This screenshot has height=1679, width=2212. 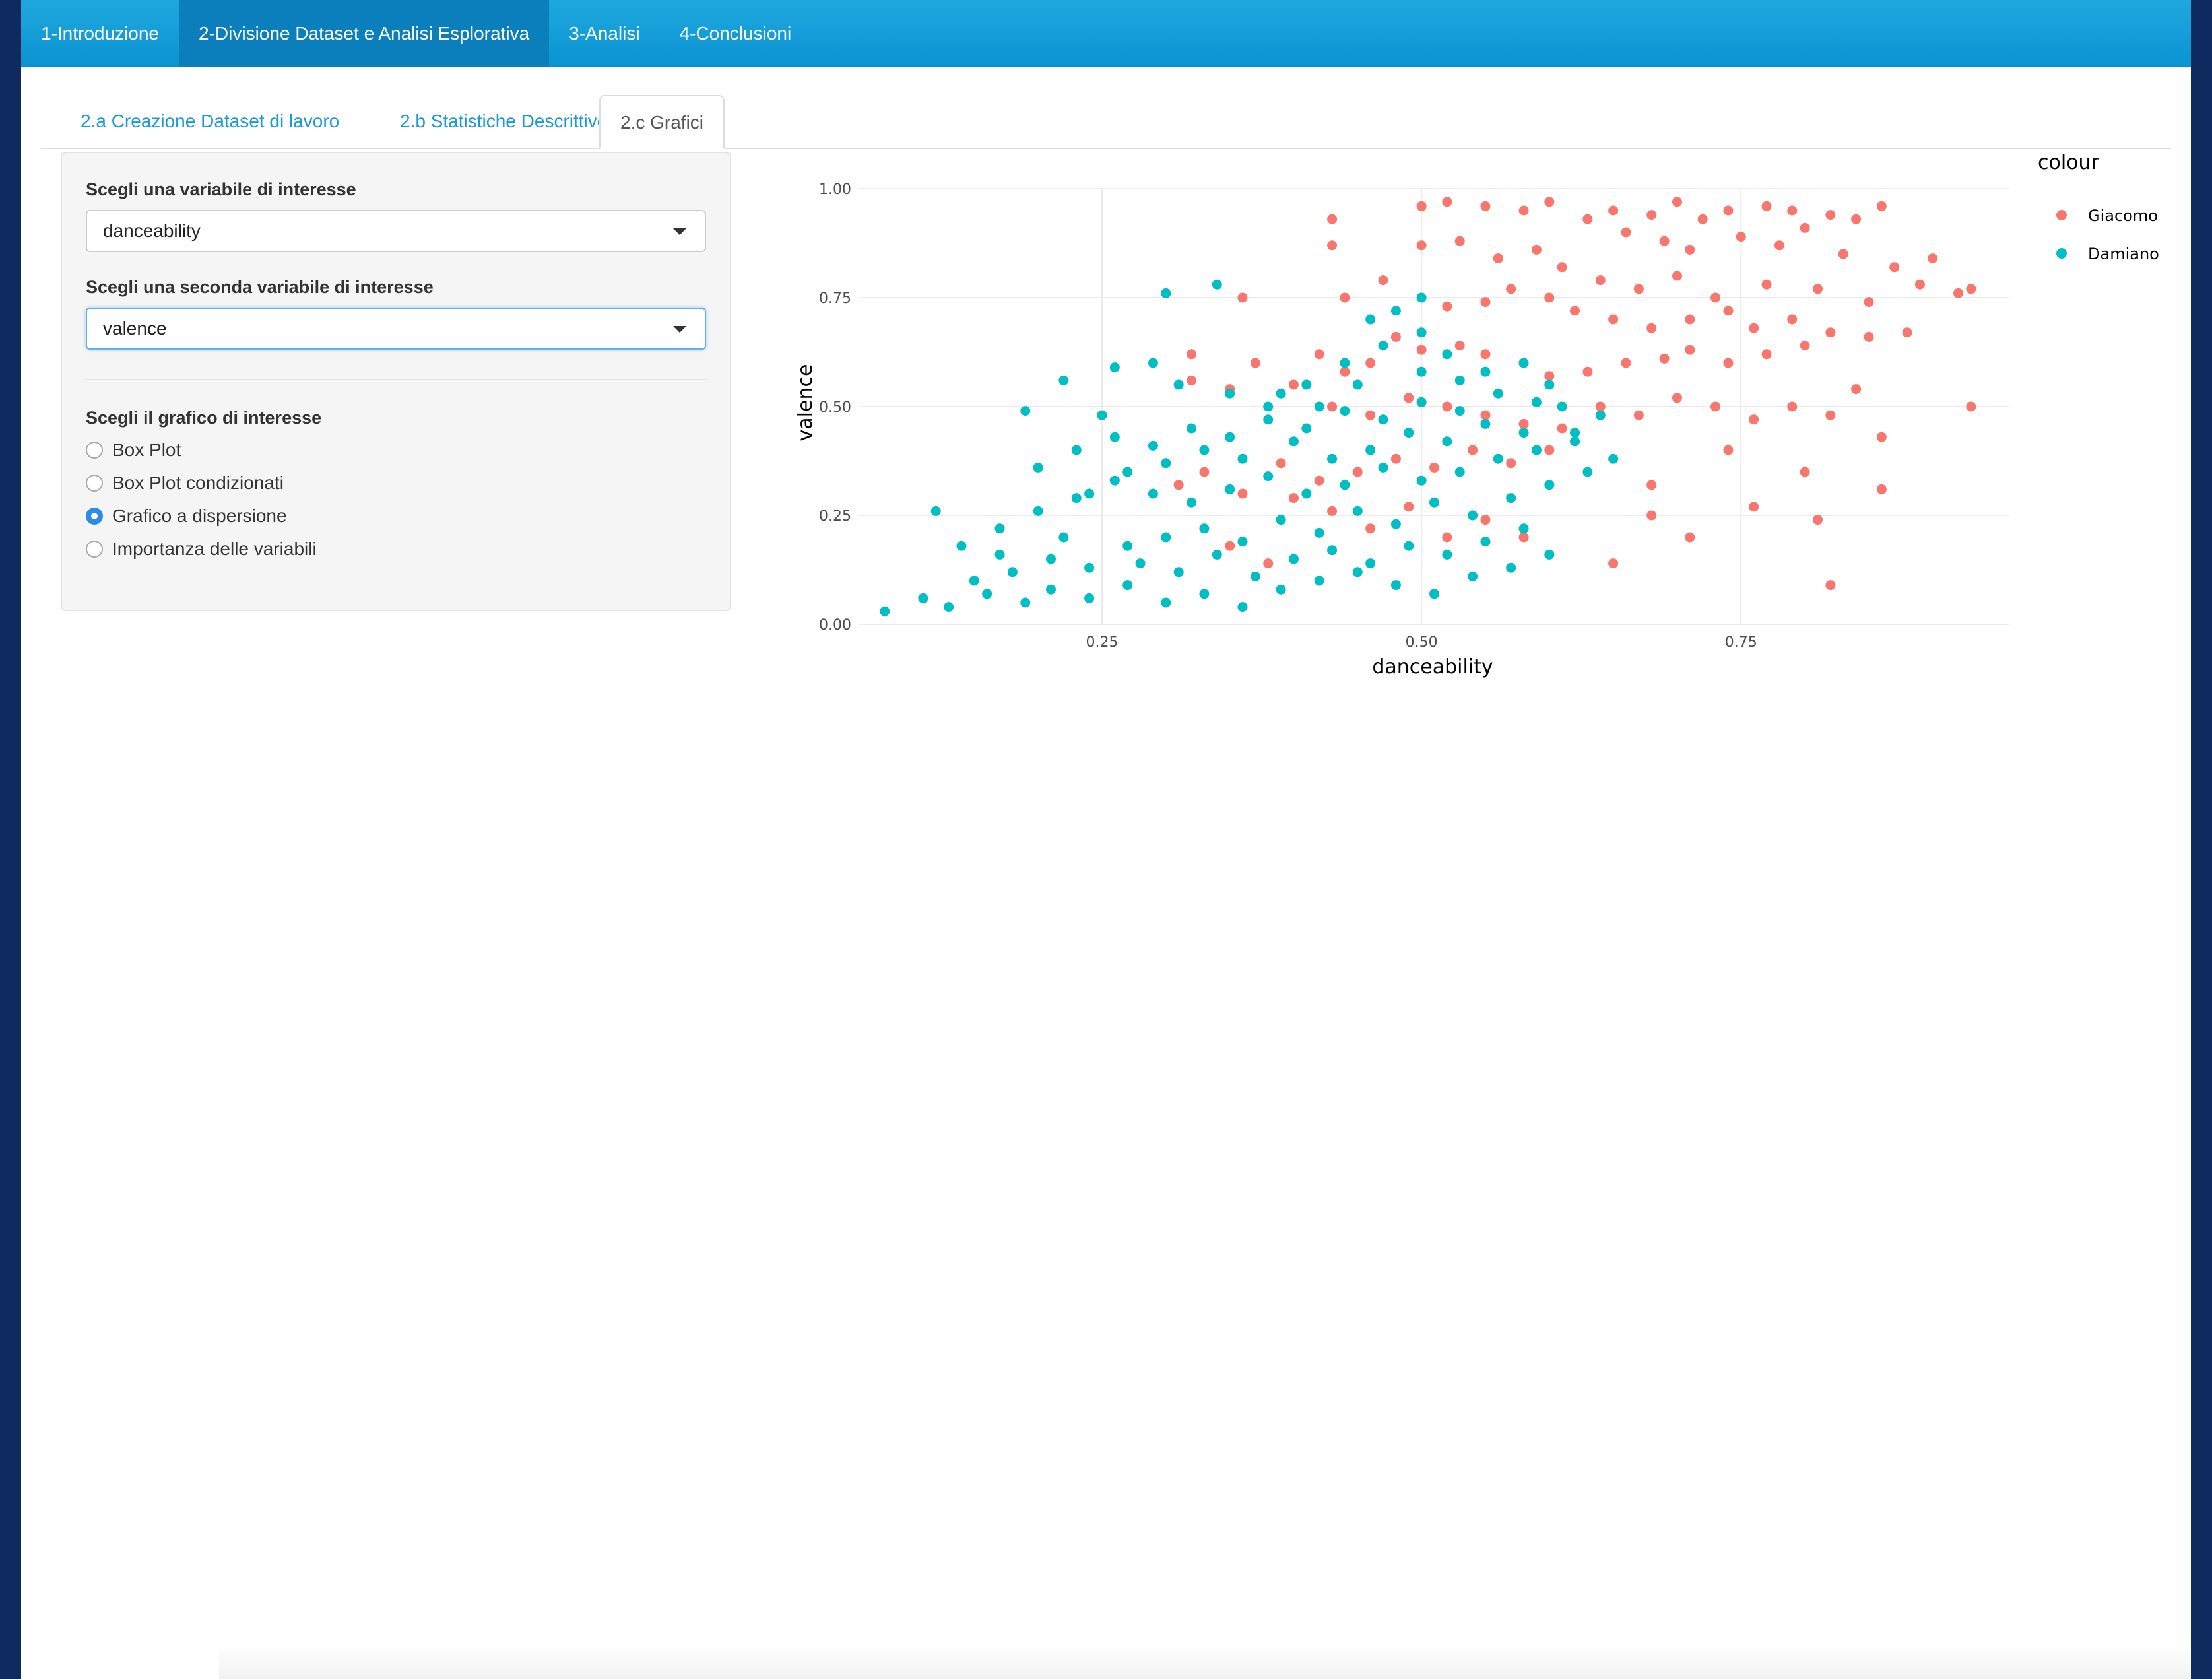 I want to click on y-tick-label: 0.00, so click(x=835, y=625).